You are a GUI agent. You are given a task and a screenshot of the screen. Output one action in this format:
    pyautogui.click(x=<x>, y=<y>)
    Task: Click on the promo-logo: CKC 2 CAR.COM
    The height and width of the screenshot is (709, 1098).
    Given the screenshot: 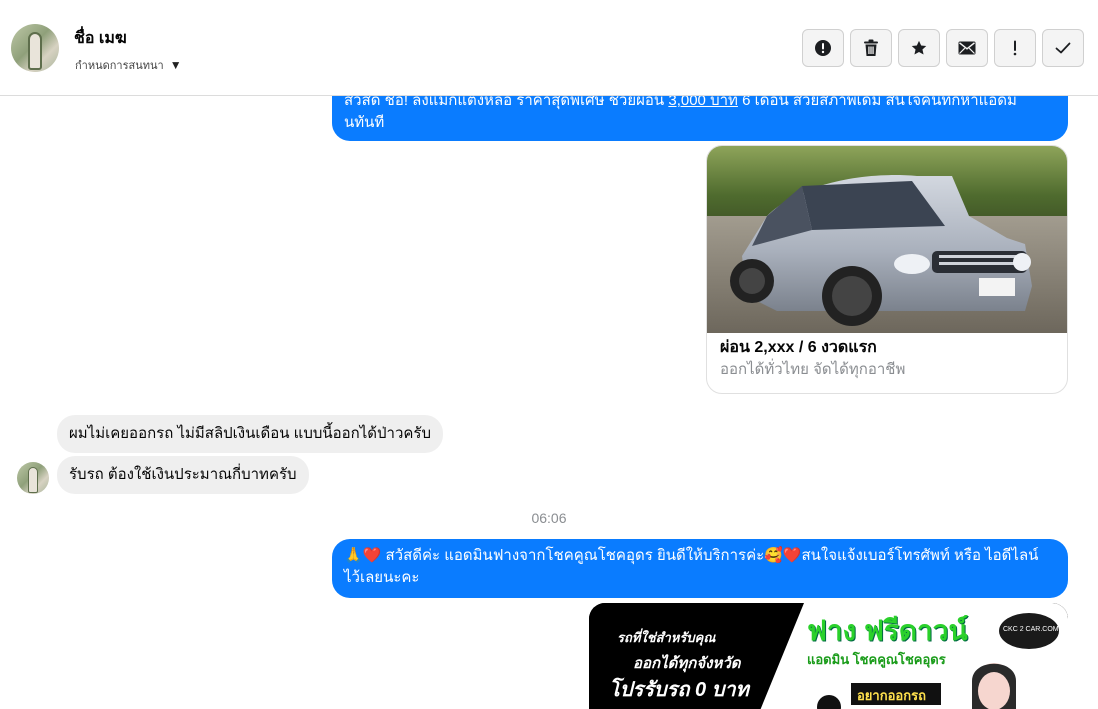 What is the action you would take?
    pyautogui.click(x=1031, y=629)
    